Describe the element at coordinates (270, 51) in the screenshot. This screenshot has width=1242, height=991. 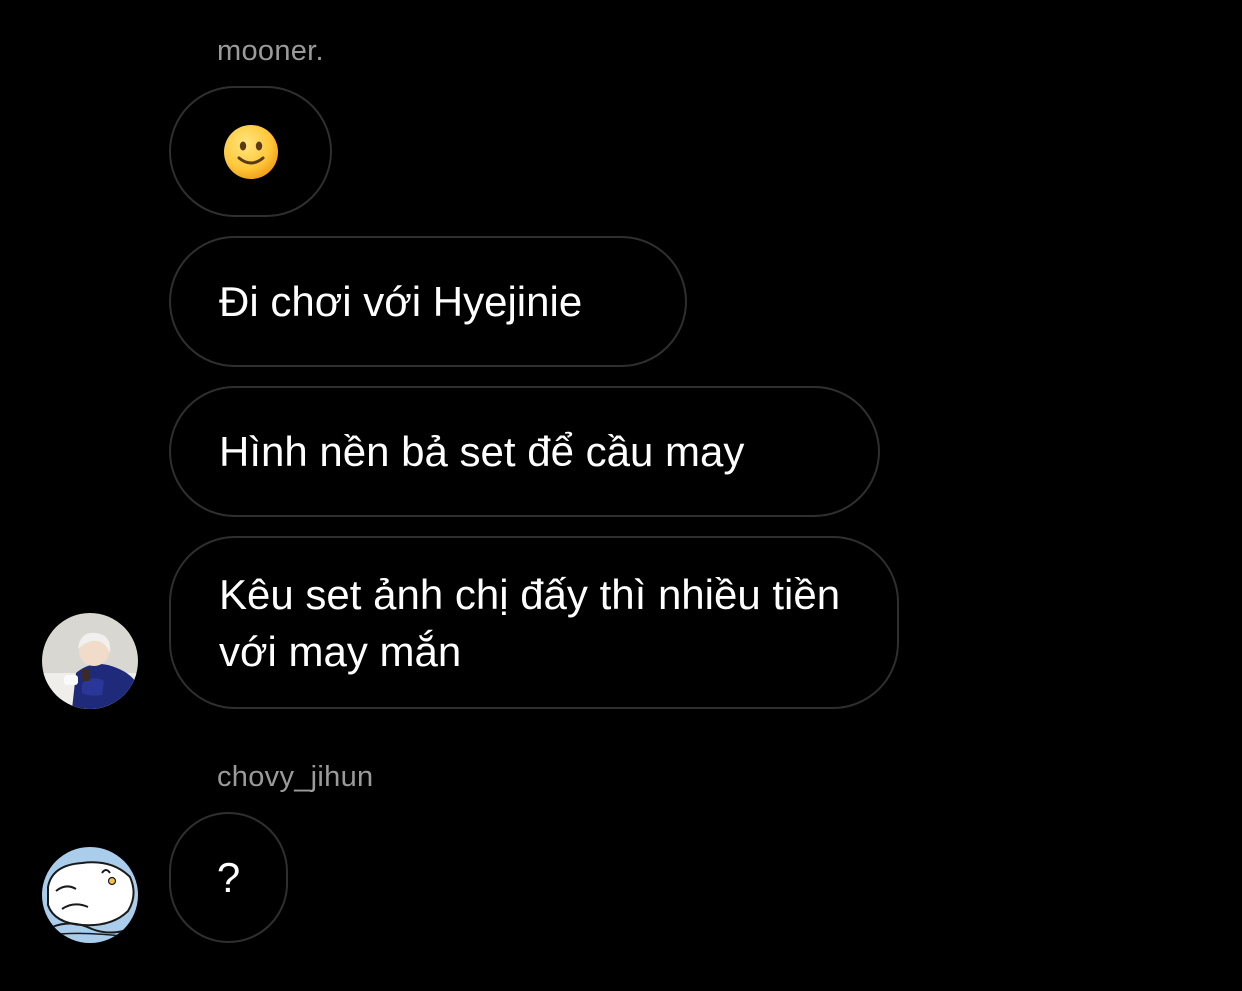
I see `sender-name: mooner.` at that location.